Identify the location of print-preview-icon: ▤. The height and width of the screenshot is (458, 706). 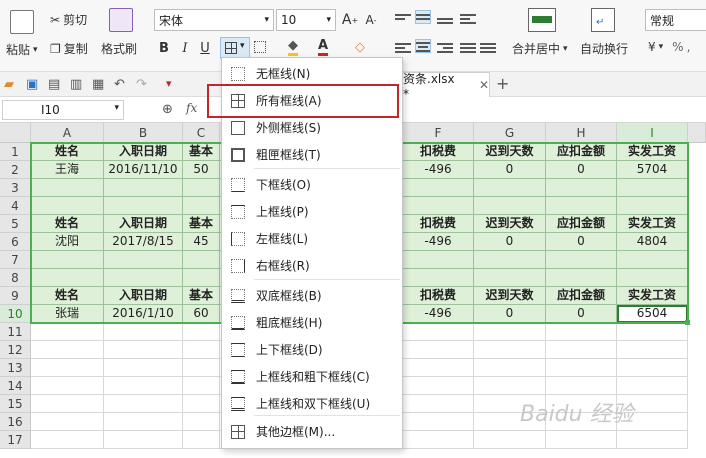
(54, 84).